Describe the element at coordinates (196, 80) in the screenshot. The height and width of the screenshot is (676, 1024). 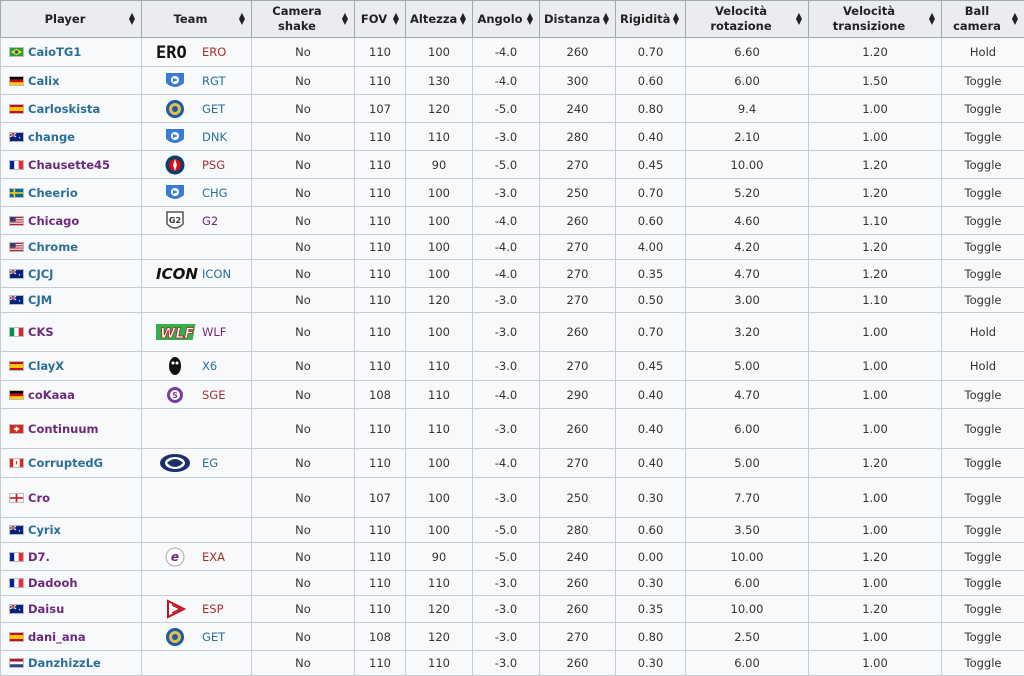
I see `team-cell: RGT` at that location.